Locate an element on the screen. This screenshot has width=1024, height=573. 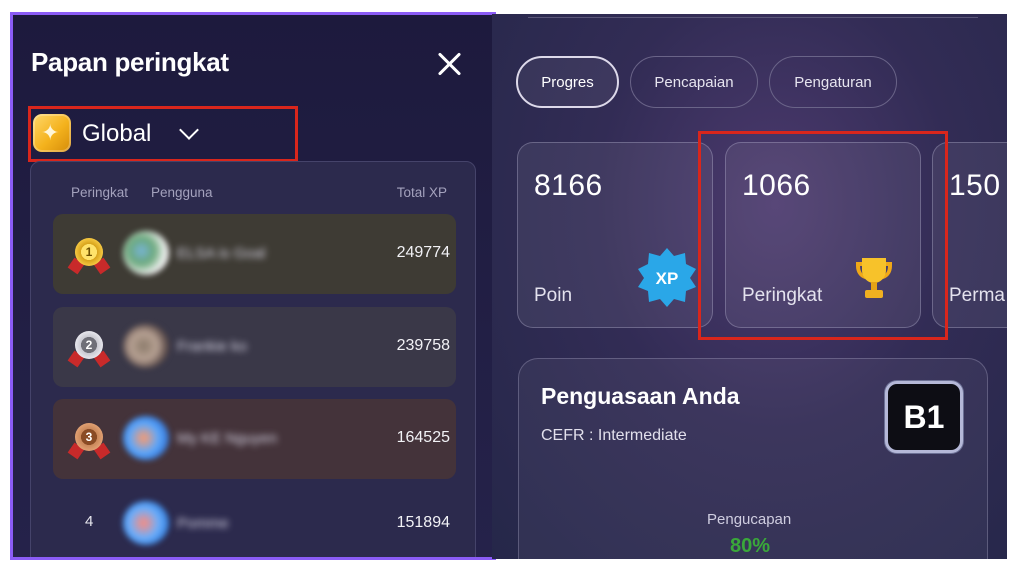
stat-value: 1066 is located at coordinates (776, 185).